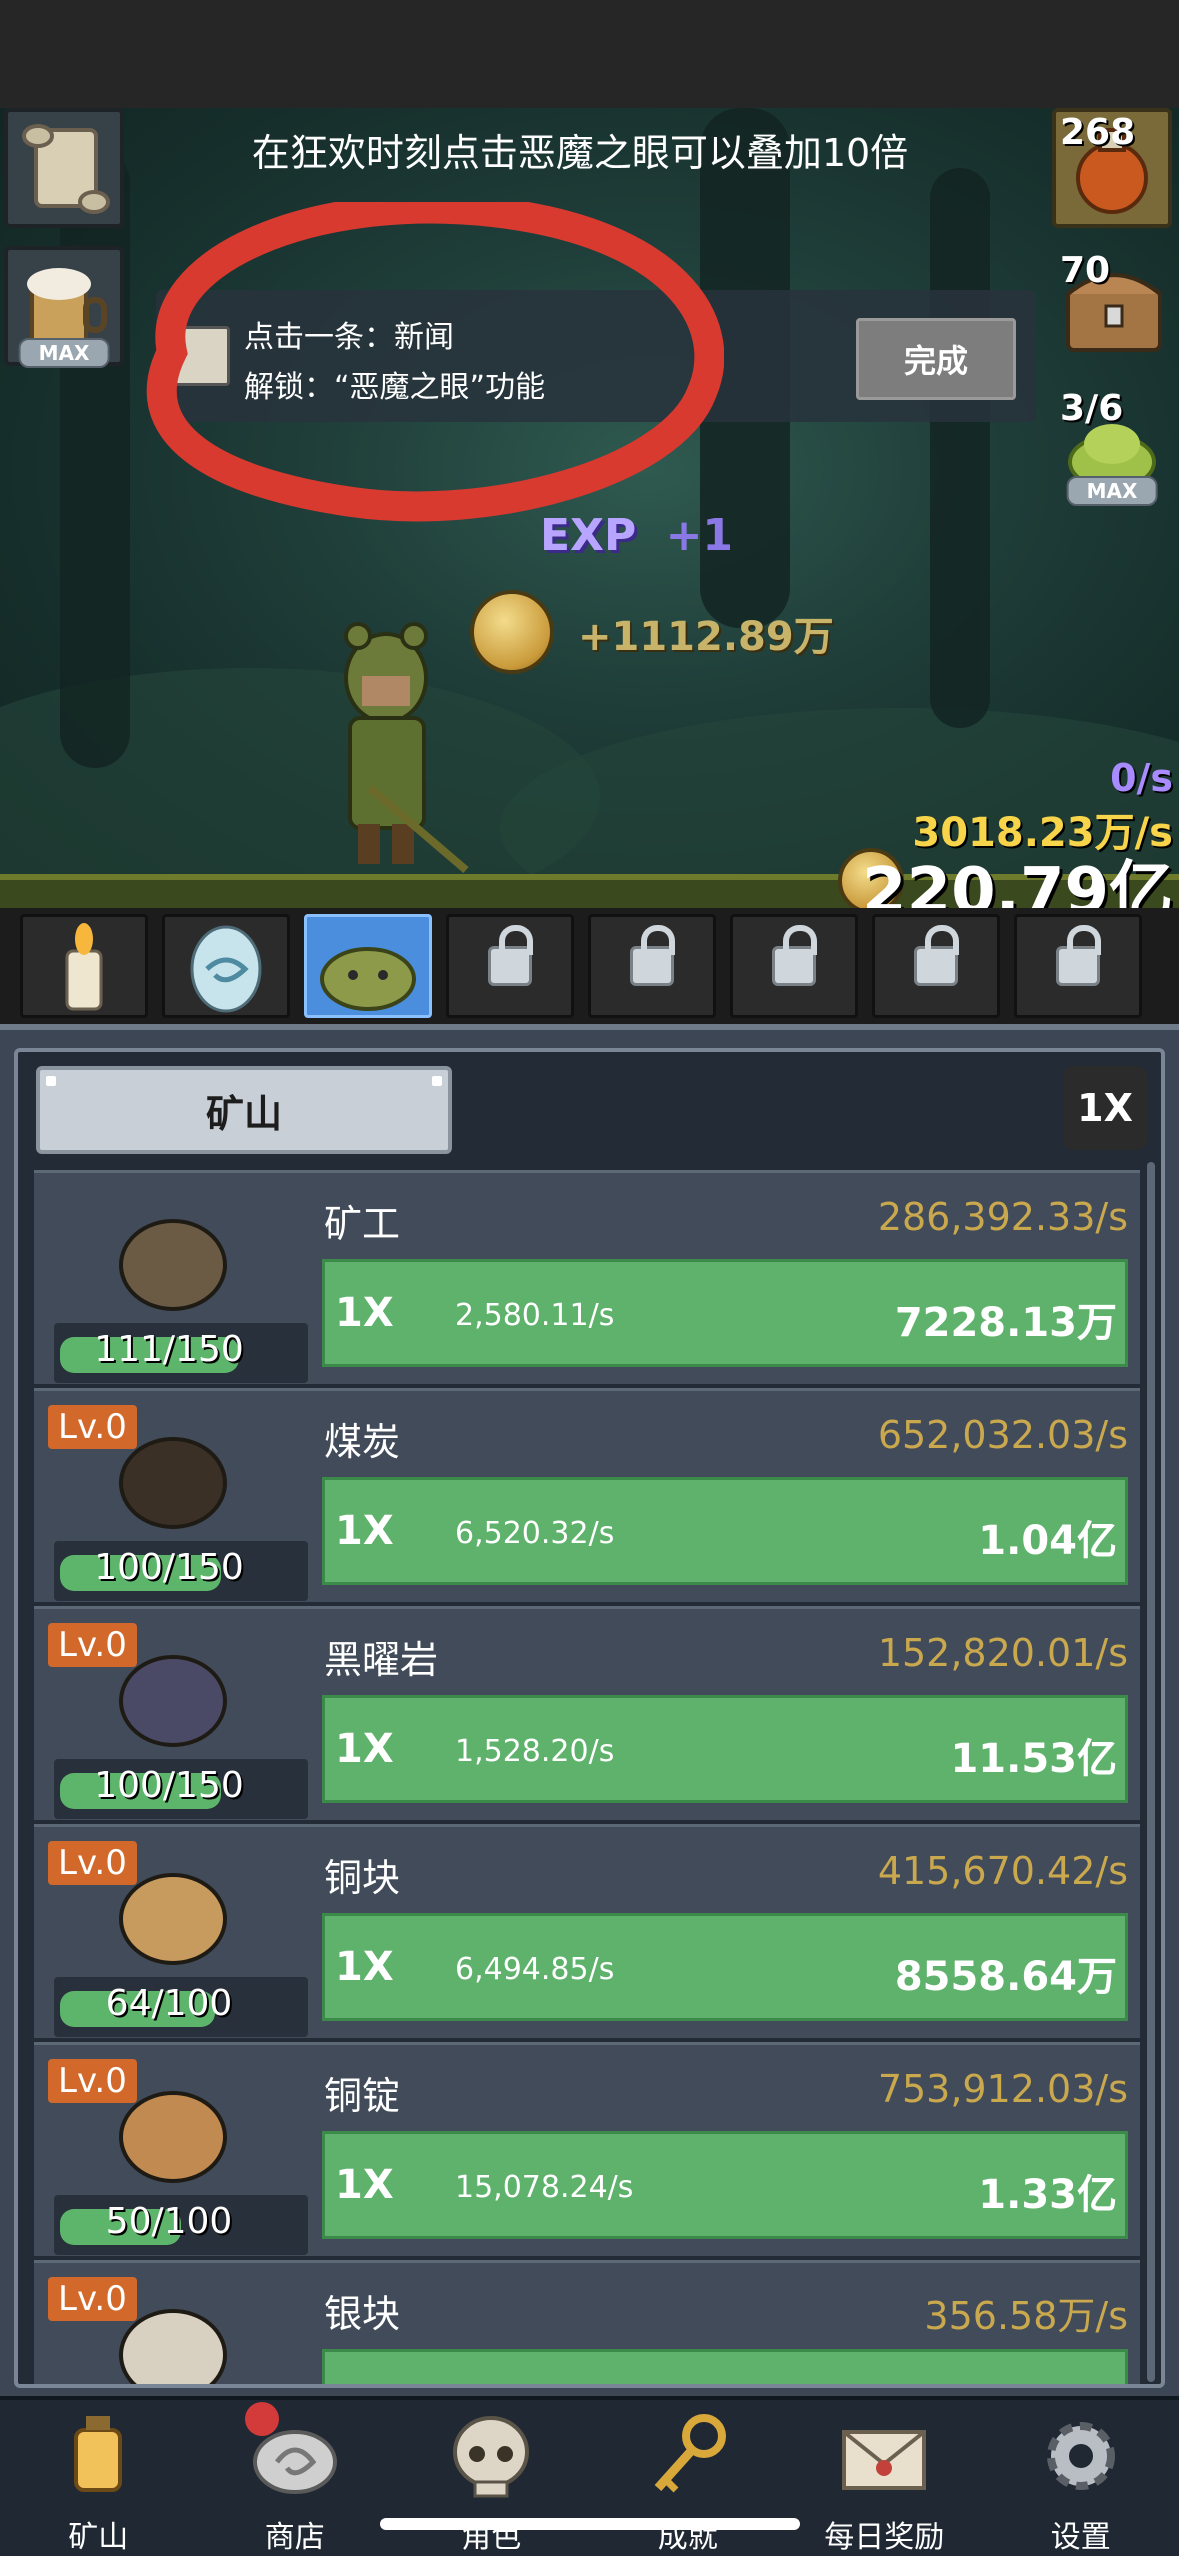 This screenshot has height=2556, width=1179. I want to click on character-slot-slime, so click(368, 966).